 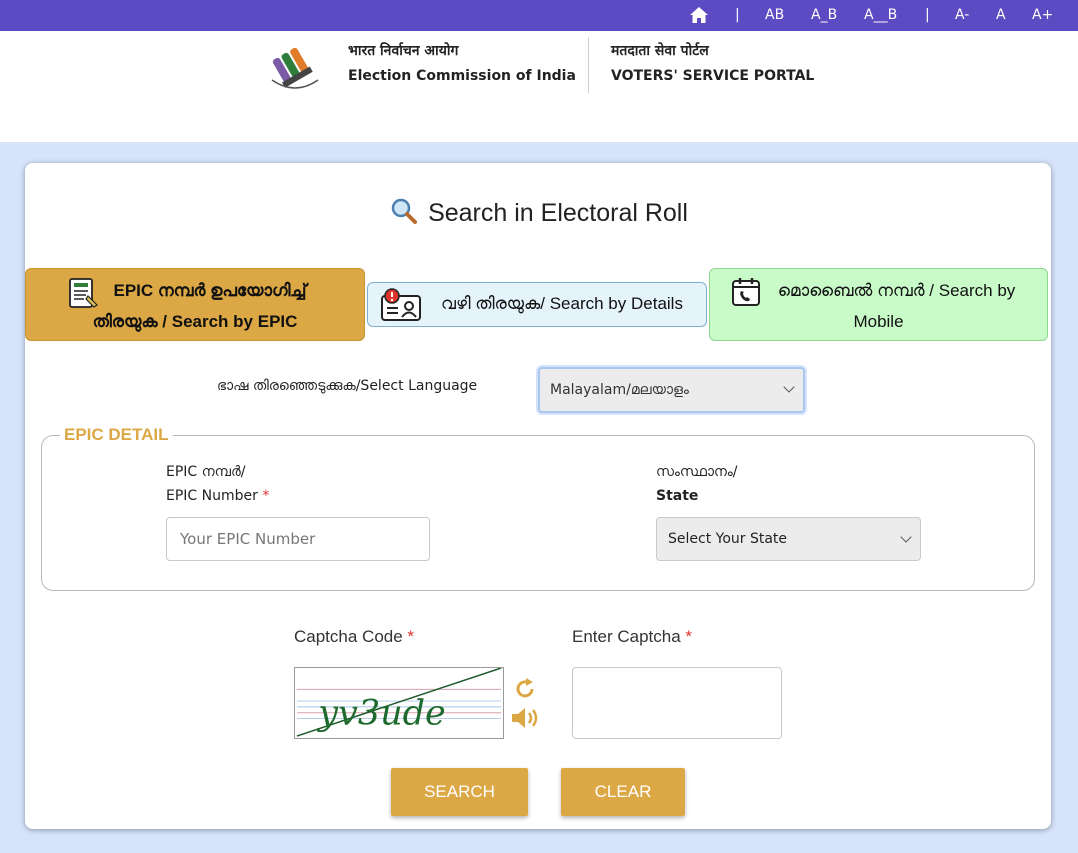 I want to click on language-select: Malayalam/മലയാളം, so click(x=671, y=390).